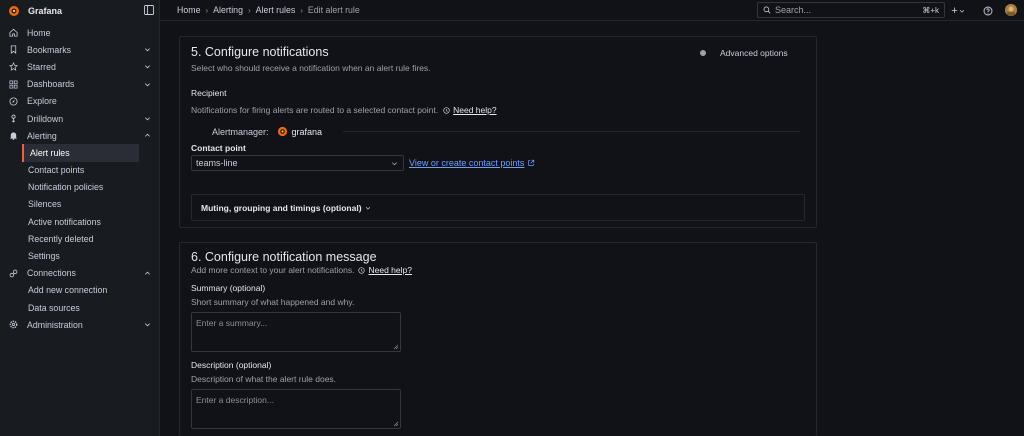 This screenshot has height=436, width=1024. Describe the element at coordinates (13, 273) in the screenshot. I see `link-icon` at that location.